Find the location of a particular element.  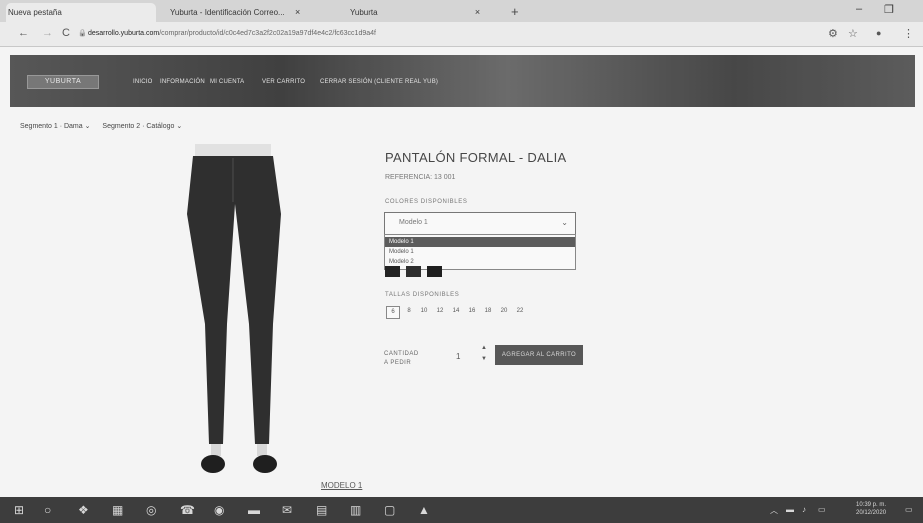

calculator-icon: ▦ is located at coordinates (117, 510).